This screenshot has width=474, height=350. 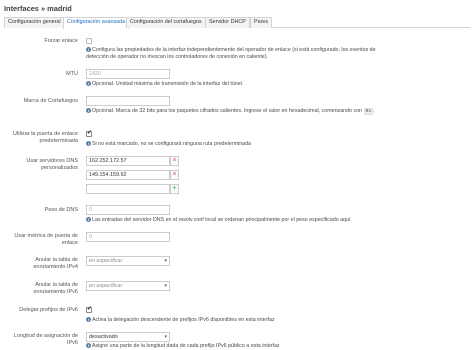 What do you see at coordinates (128, 101) in the screenshot?
I see `firewall-mark-input` at bounding box center [128, 101].